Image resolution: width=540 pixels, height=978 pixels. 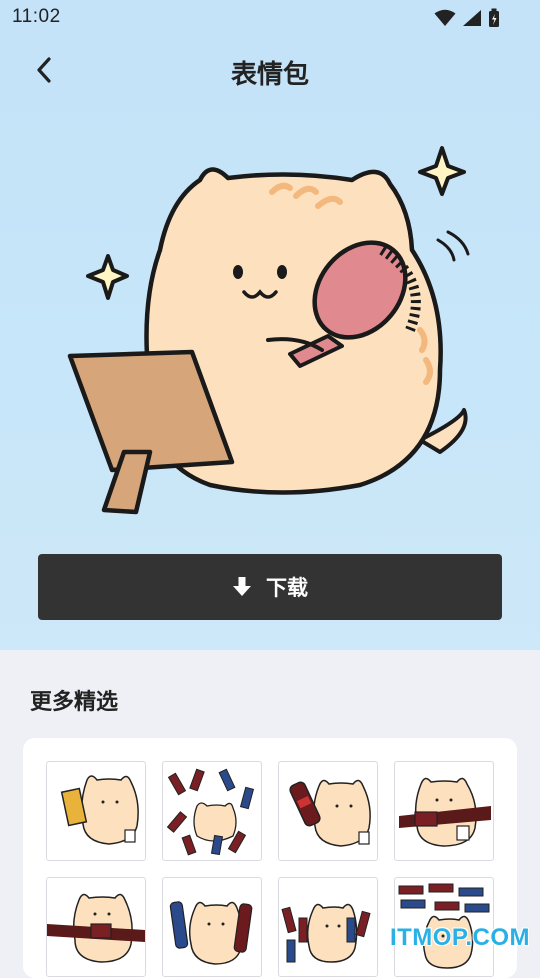 What do you see at coordinates (444, 811) in the screenshot?
I see `sticker-thumbnail-cat-pouring-cola` at bounding box center [444, 811].